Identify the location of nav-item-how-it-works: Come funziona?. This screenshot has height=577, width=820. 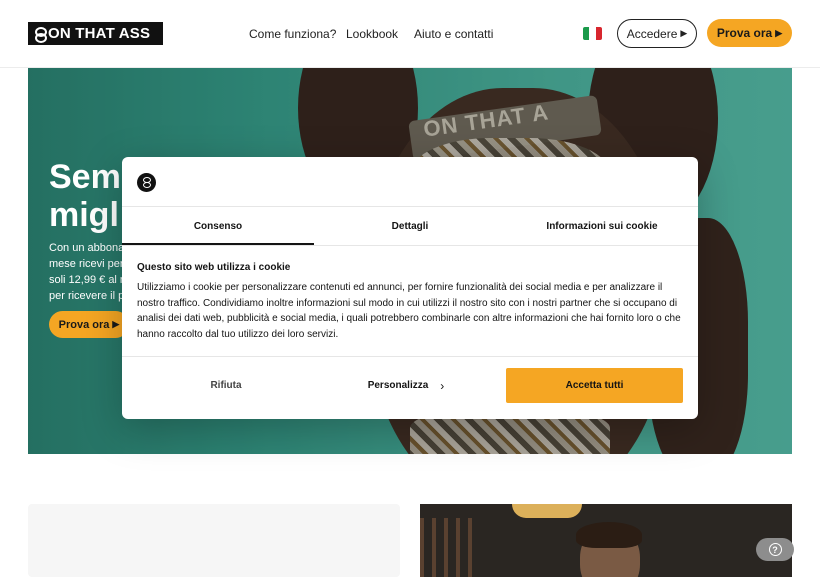
(292, 34).